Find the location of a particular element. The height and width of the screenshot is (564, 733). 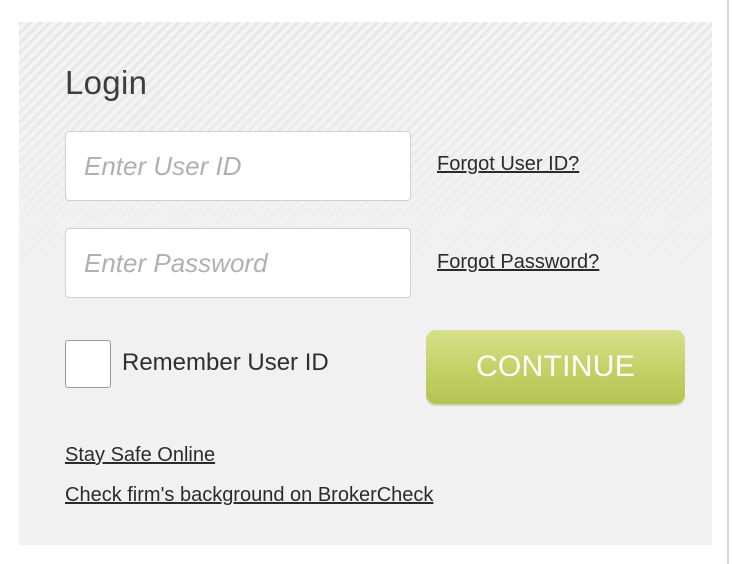

brokercheck-link: Check firm's background on BrokerCheck is located at coordinates (249, 495).